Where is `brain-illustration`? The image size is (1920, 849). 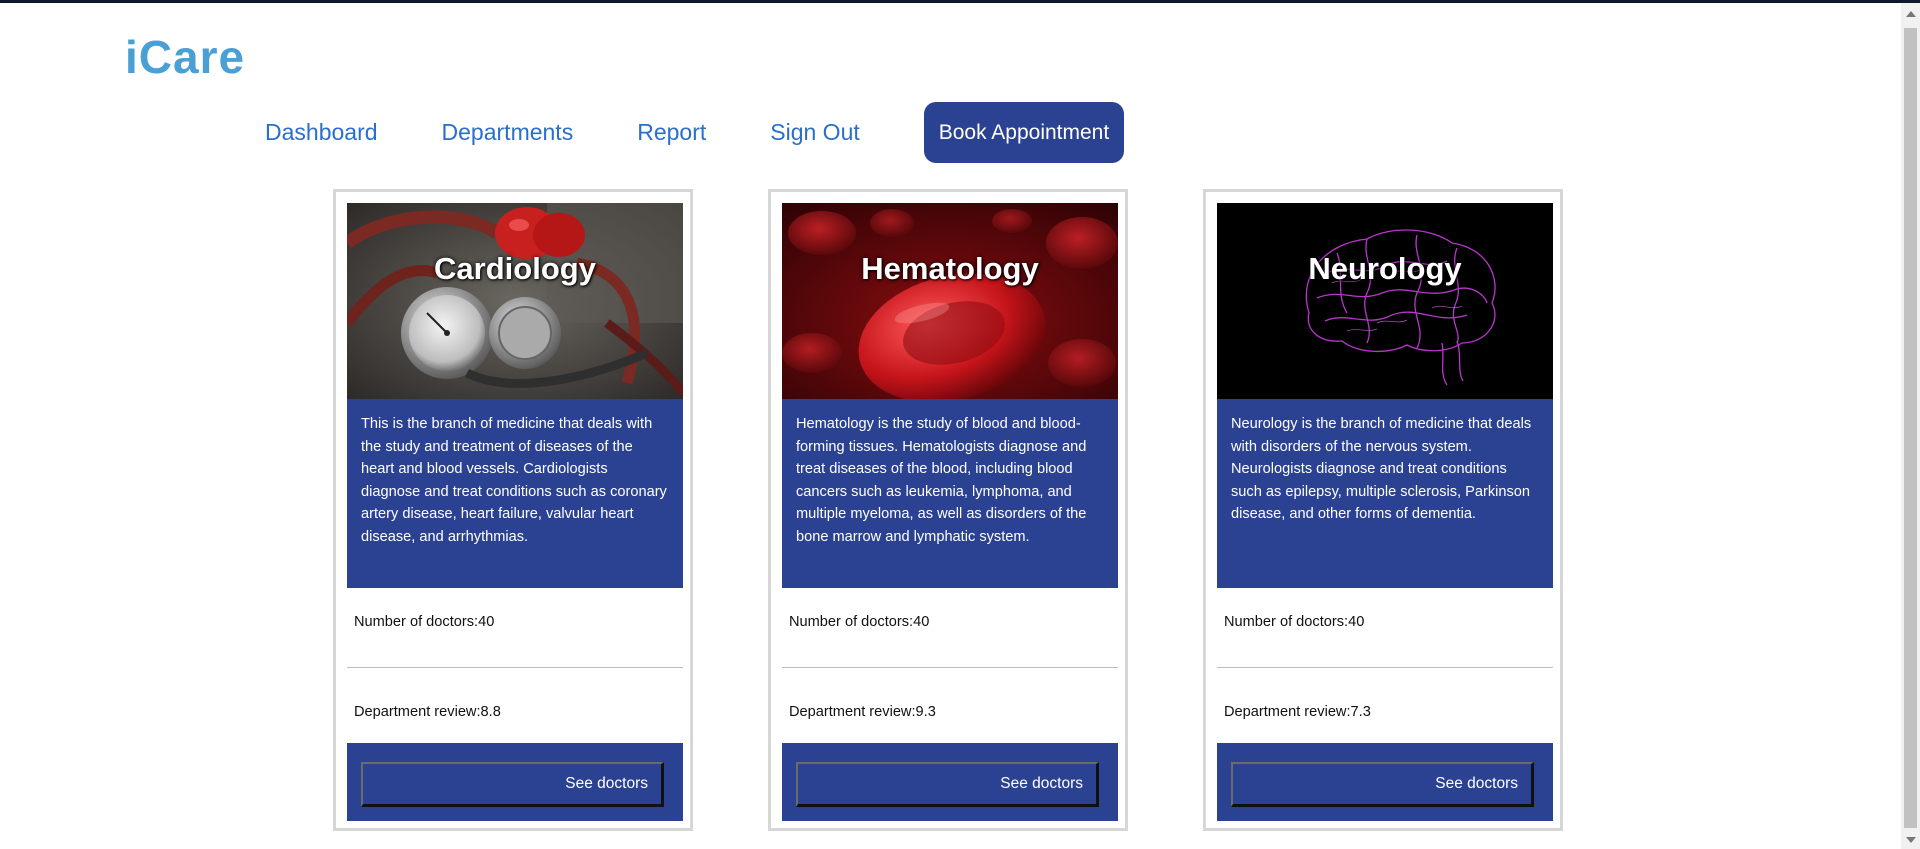 brain-illustration is located at coordinates (1385, 301).